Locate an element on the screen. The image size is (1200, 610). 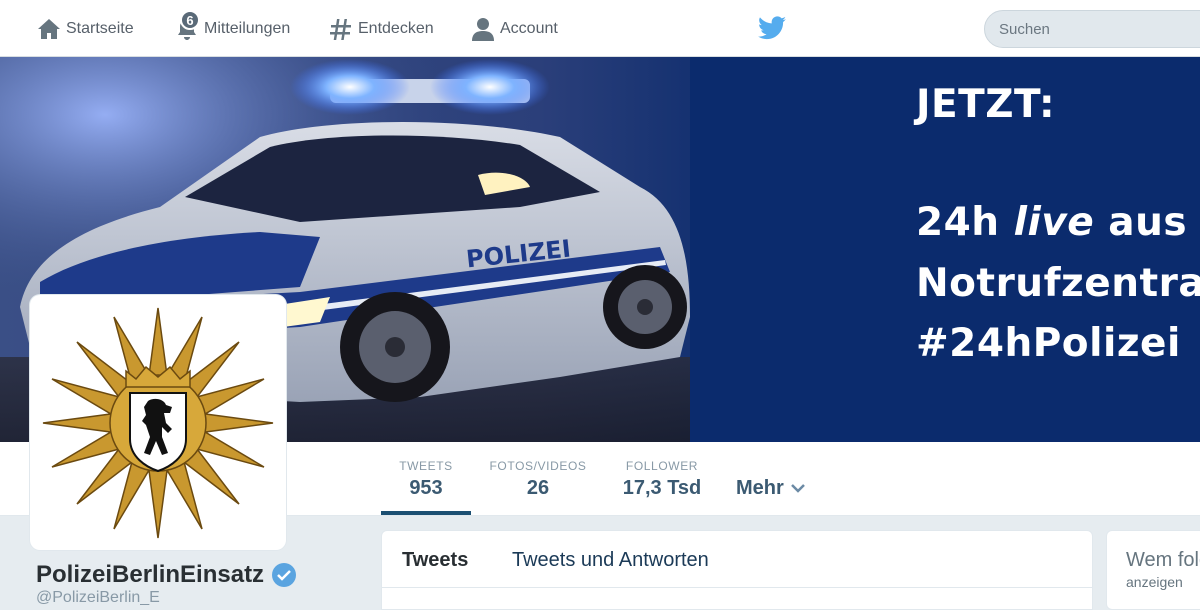
profile-name-text: PolizeiBerlinEinsatz is located at coordinates (150, 574).